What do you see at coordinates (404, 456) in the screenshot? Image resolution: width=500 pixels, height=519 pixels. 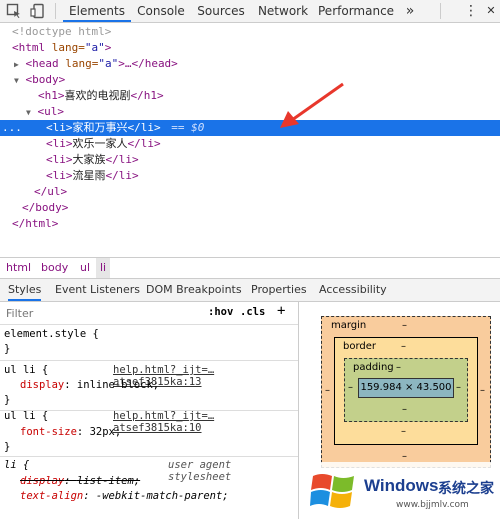 I see `margin-bottom-value: –` at bounding box center [404, 456].